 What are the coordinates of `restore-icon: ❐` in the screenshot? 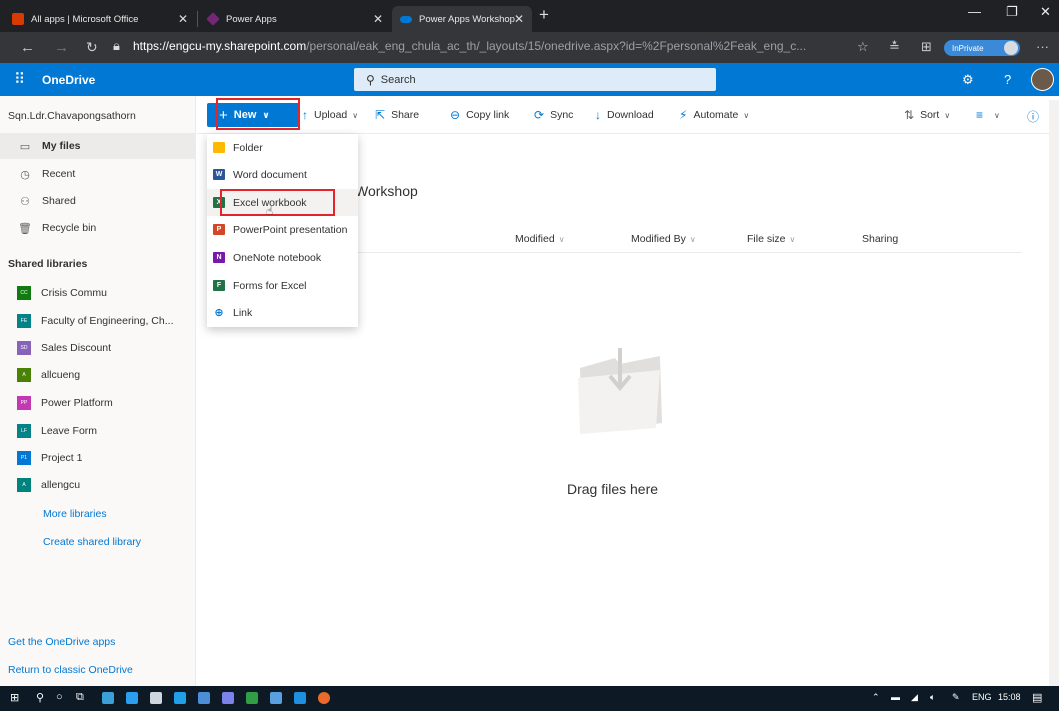 It's located at (1012, 12).